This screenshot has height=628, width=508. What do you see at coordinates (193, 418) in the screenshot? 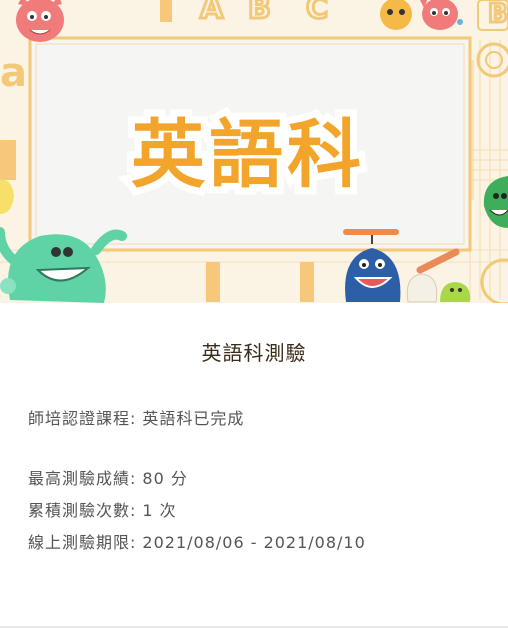
I see `certification-value: 英語科已完成` at bounding box center [193, 418].